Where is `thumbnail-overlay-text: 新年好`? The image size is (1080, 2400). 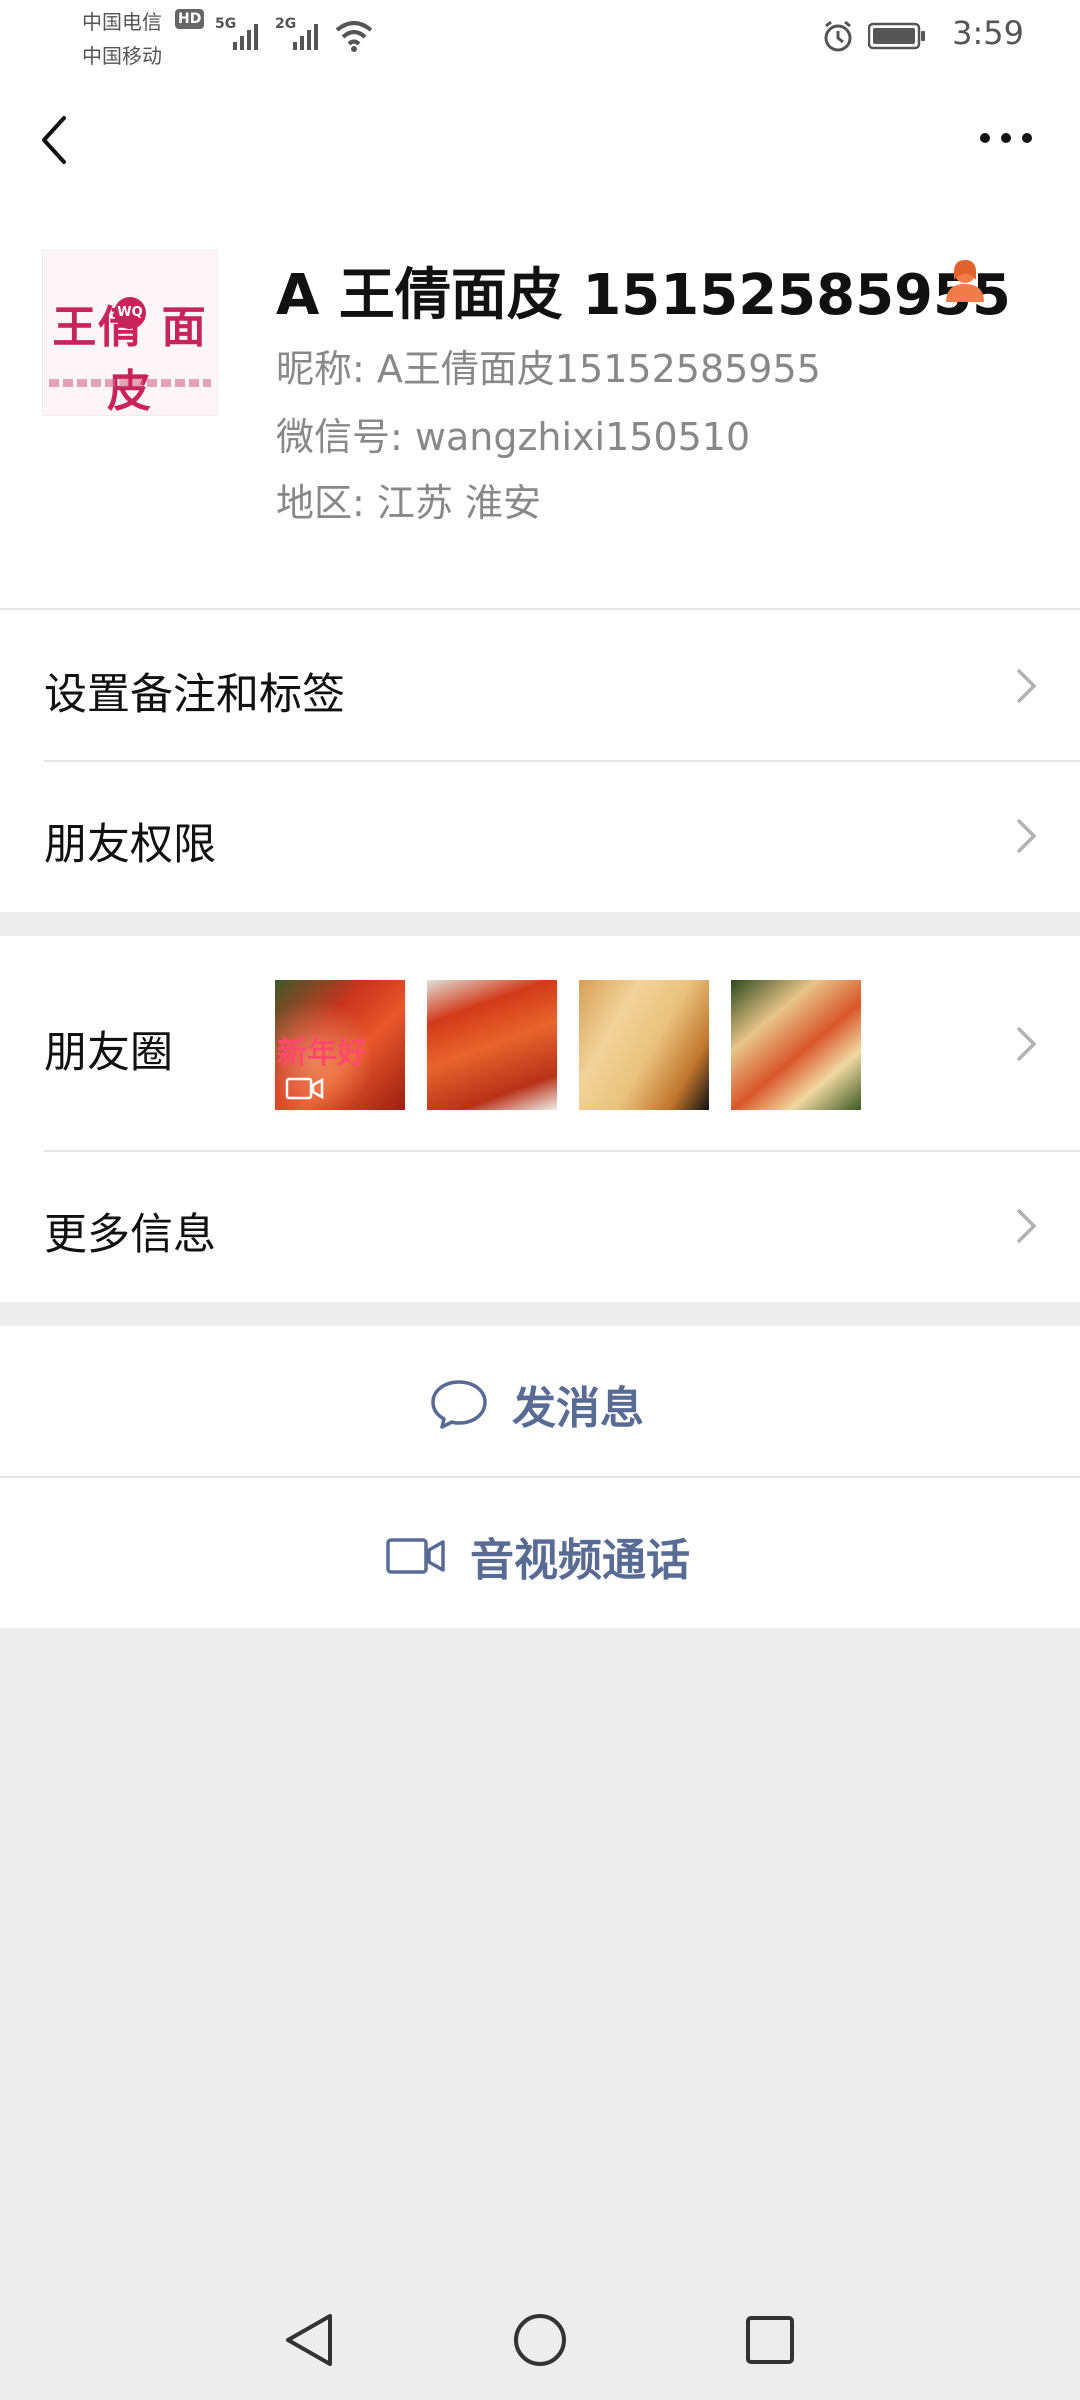 thumbnail-overlay-text: 新年好 is located at coordinates (322, 1053).